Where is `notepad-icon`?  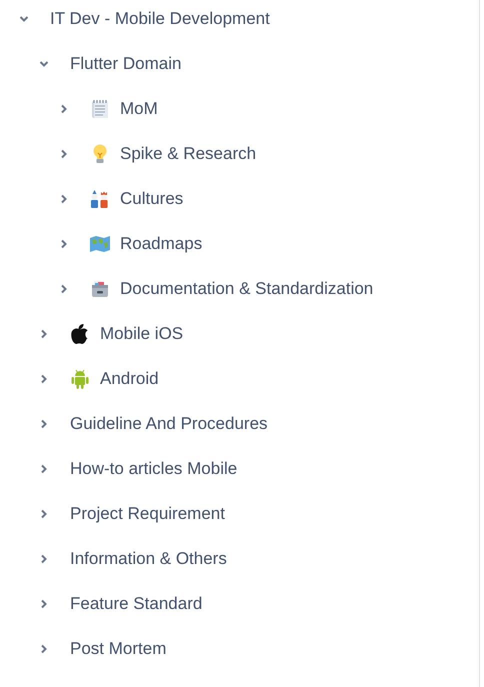
notepad-icon is located at coordinates (100, 108).